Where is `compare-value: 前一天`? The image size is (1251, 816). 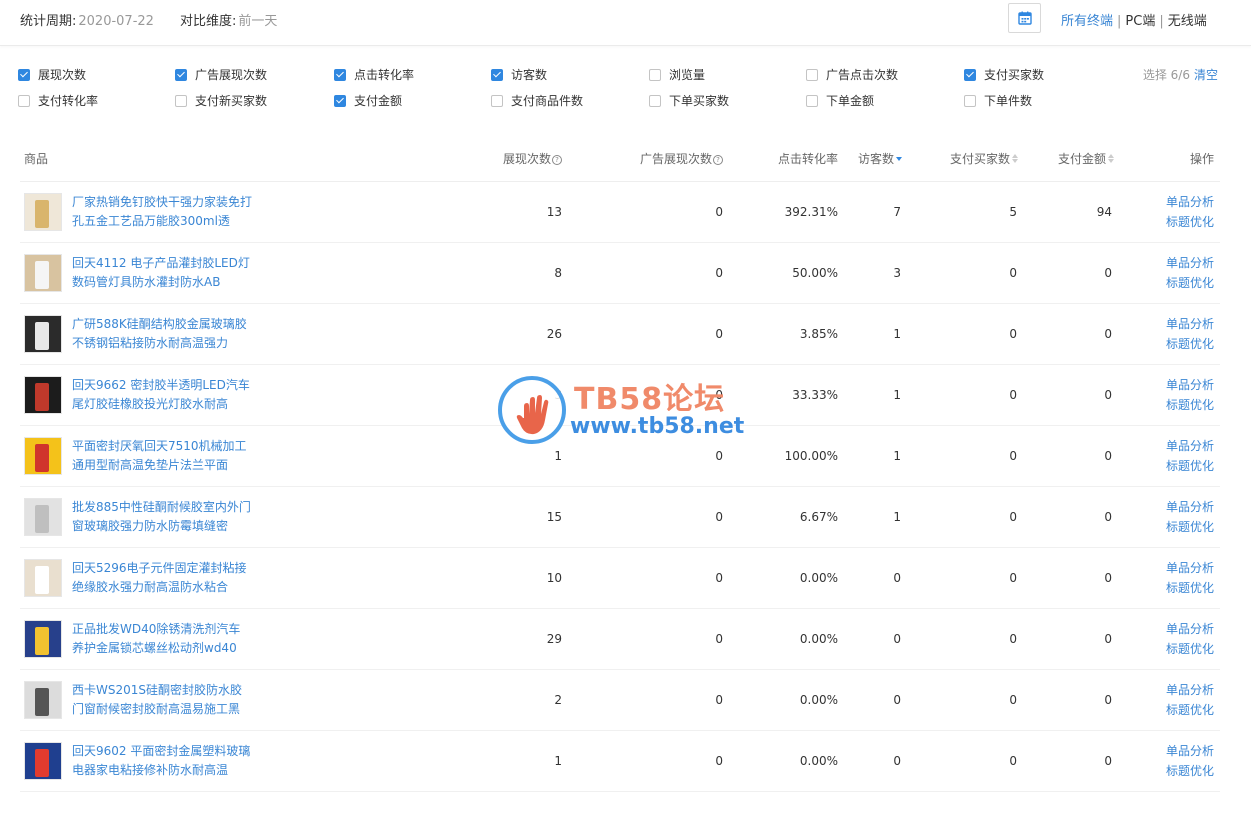 compare-value: 前一天 is located at coordinates (258, 21).